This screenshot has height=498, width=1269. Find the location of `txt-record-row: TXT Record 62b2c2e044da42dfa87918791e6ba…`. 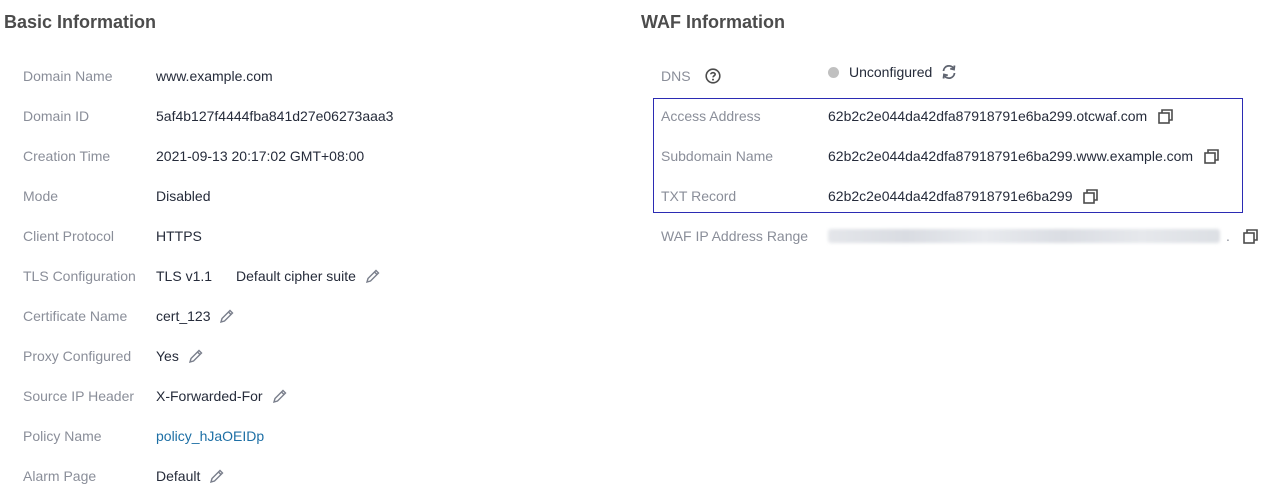

txt-record-row: TXT Record 62b2c2e044da42dfa87918791e6ba… is located at coordinates (951, 196).